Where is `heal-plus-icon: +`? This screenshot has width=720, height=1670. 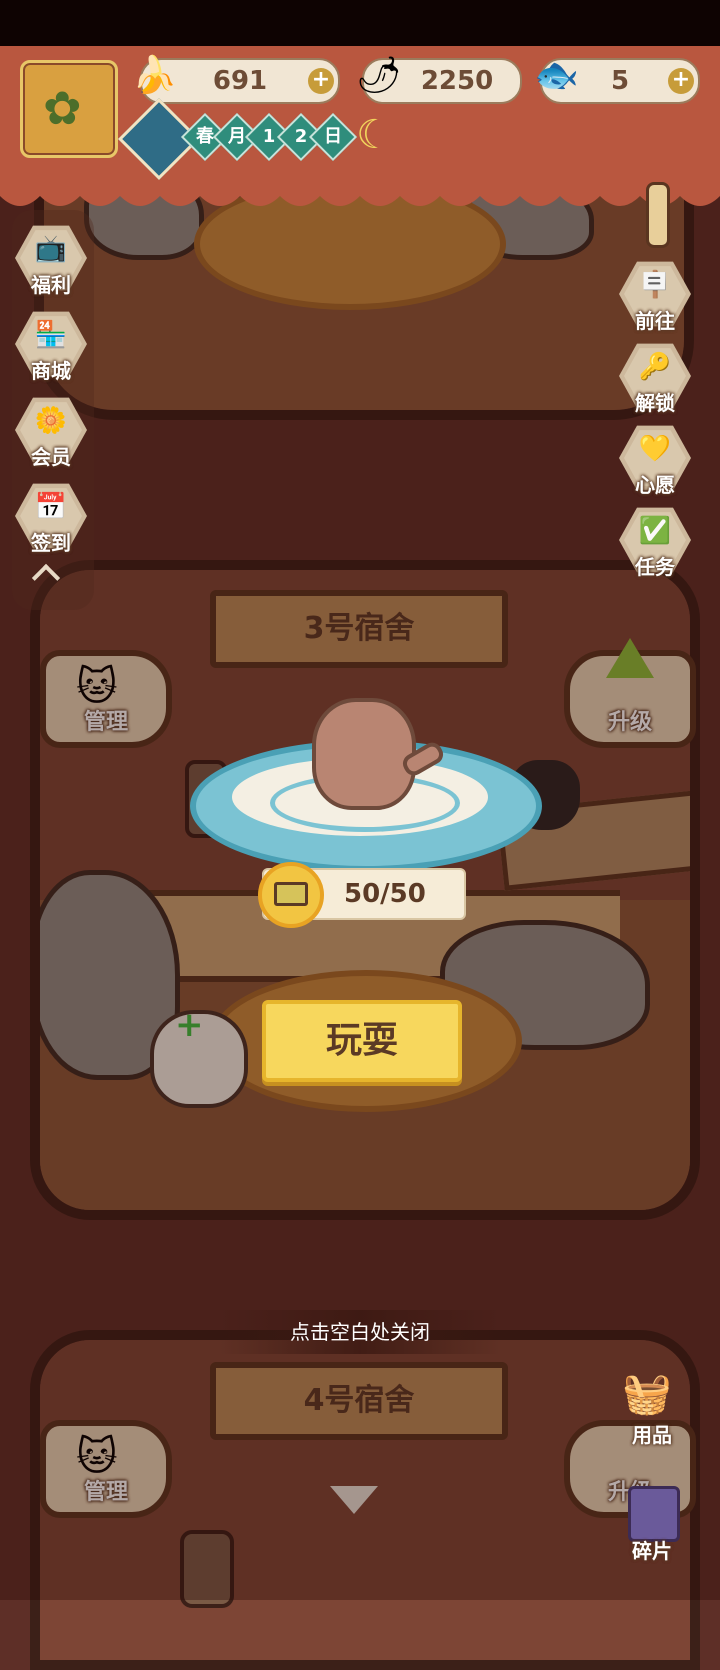
heal-plus-icon: + is located at coordinates (189, 1025).